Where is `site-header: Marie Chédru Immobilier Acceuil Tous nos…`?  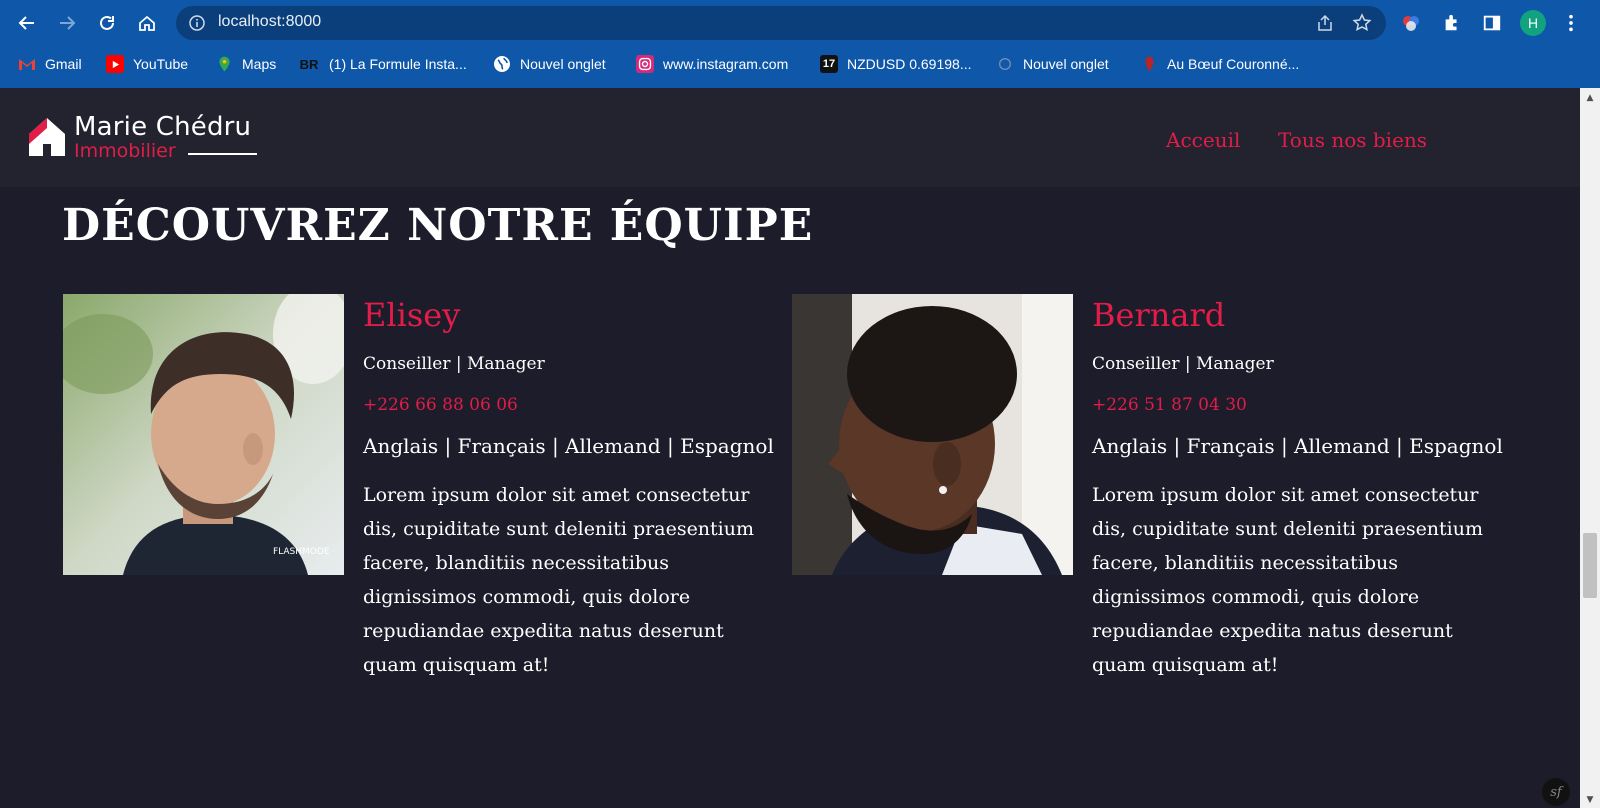
site-header: Marie Chédru Immobilier Acceuil Tous nos… is located at coordinates (790, 137).